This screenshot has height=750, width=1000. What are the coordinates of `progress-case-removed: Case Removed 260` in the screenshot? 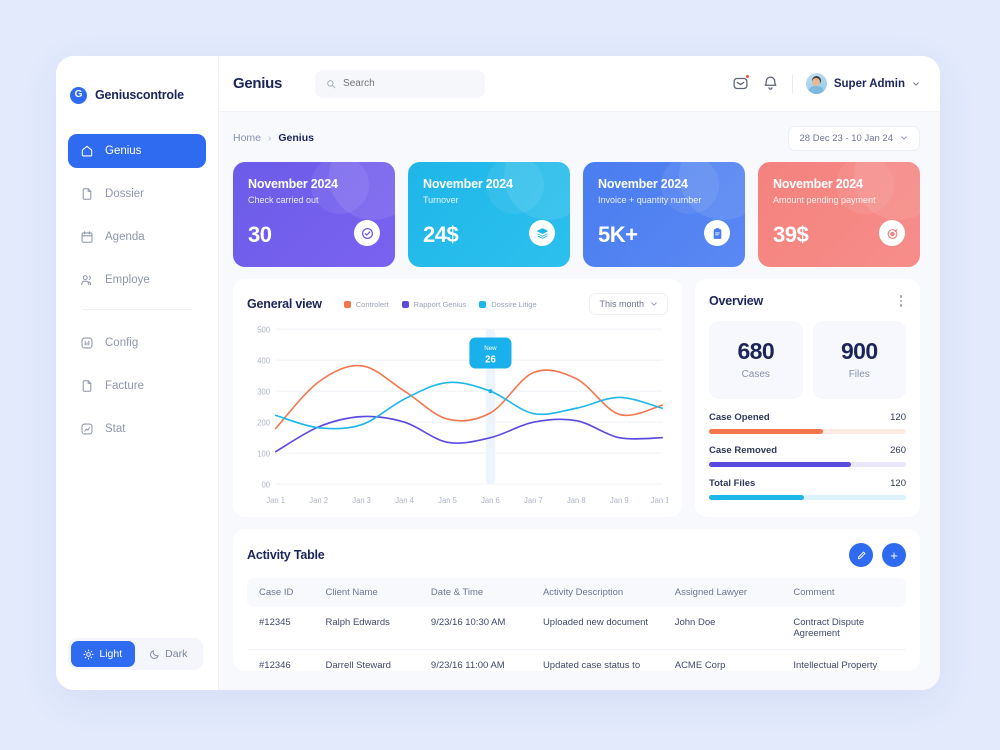 It's located at (807, 456).